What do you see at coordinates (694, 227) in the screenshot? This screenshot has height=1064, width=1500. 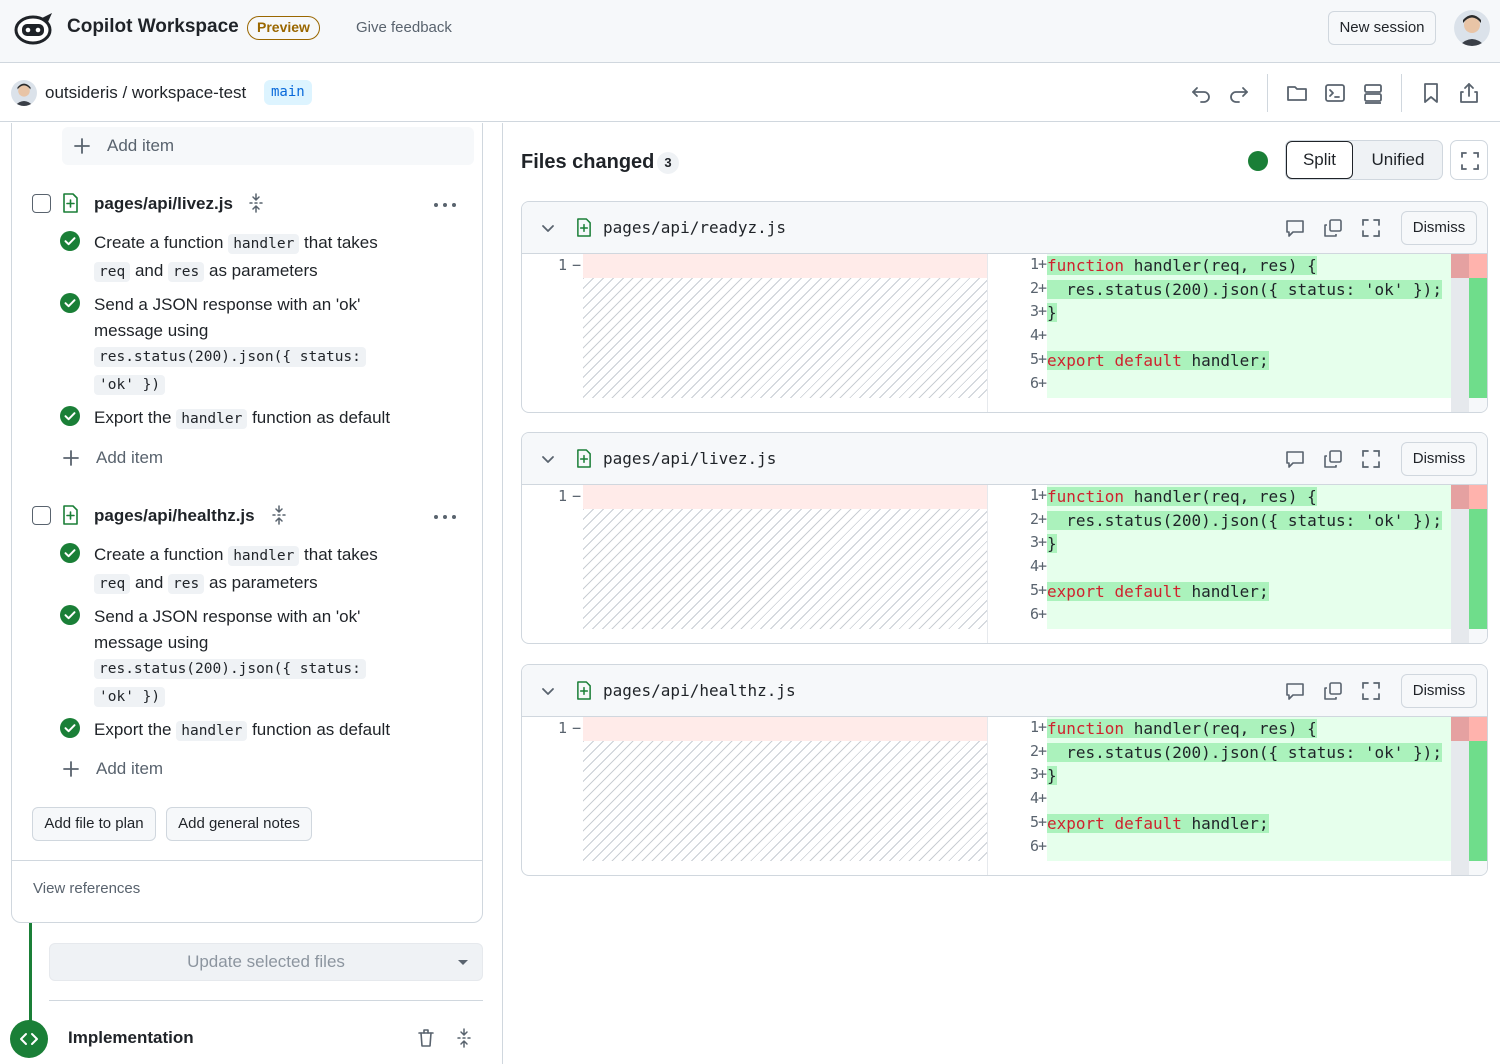 I see `diff-file-name: pages/api/readyz.js` at bounding box center [694, 227].